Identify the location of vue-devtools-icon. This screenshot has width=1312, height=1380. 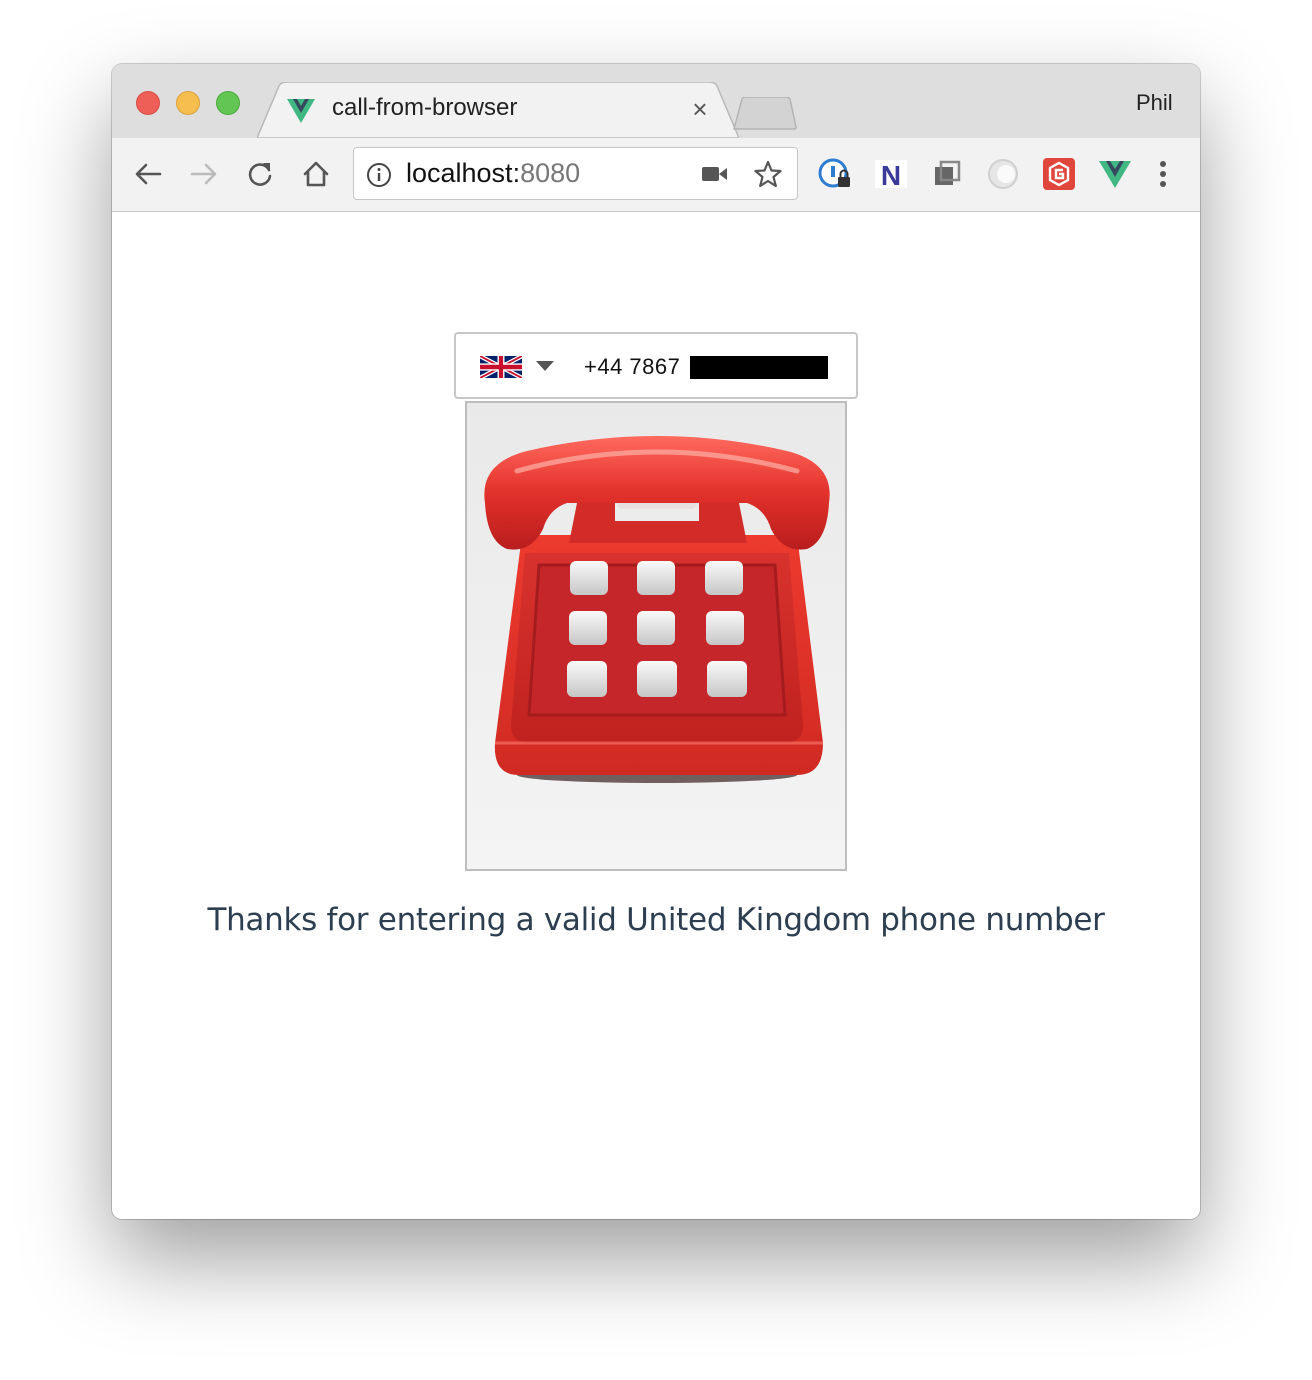
(1115, 174).